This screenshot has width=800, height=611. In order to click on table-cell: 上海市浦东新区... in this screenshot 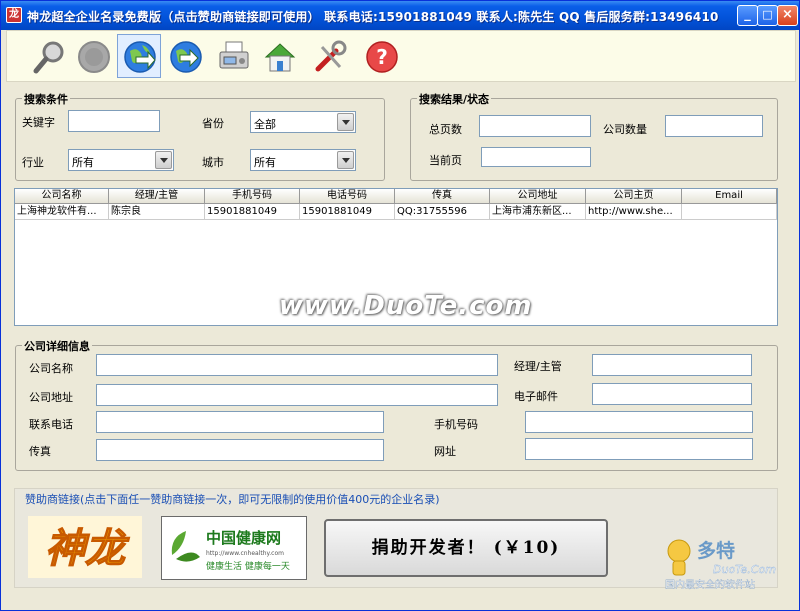, I will do `click(538, 212)`.